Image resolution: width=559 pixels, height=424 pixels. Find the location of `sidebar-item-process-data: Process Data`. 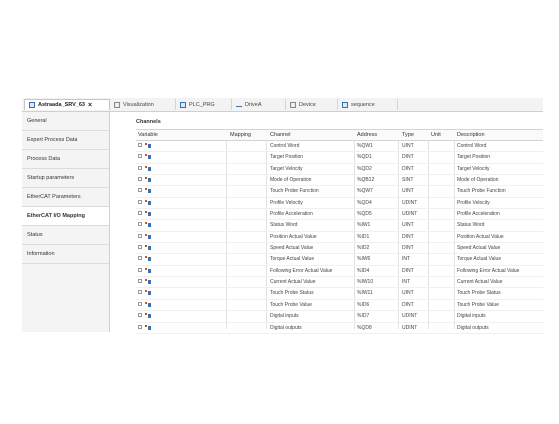

sidebar-item-process-data: Process Data is located at coordinates (65, 159).